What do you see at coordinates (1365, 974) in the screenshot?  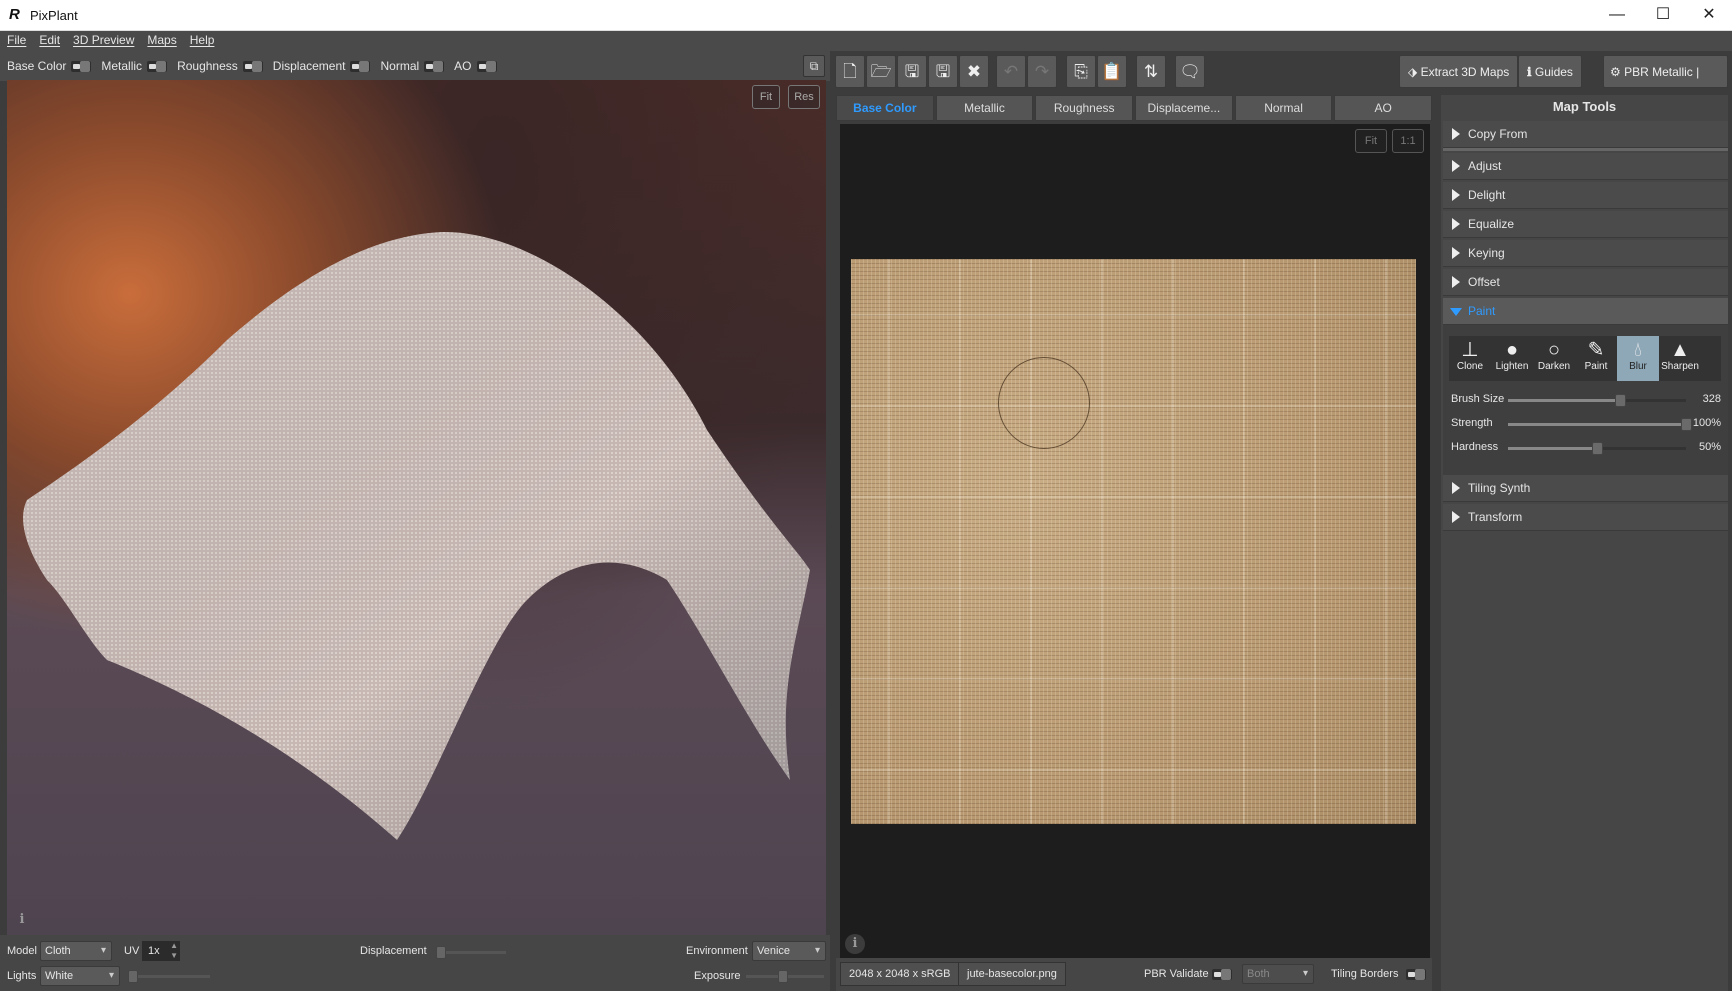 I see `tiling-borders-label: Tiling Borders` at bounding box center [1365, 974].